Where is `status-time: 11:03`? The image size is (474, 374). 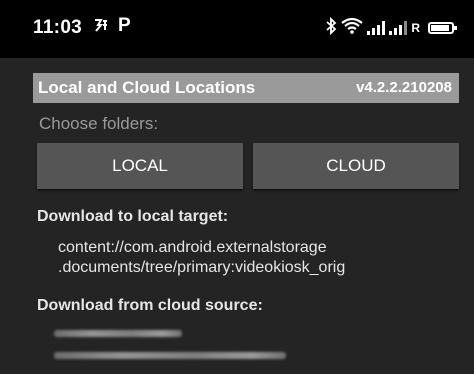 status-time: 11:03 is located at coordinates (58, 27).